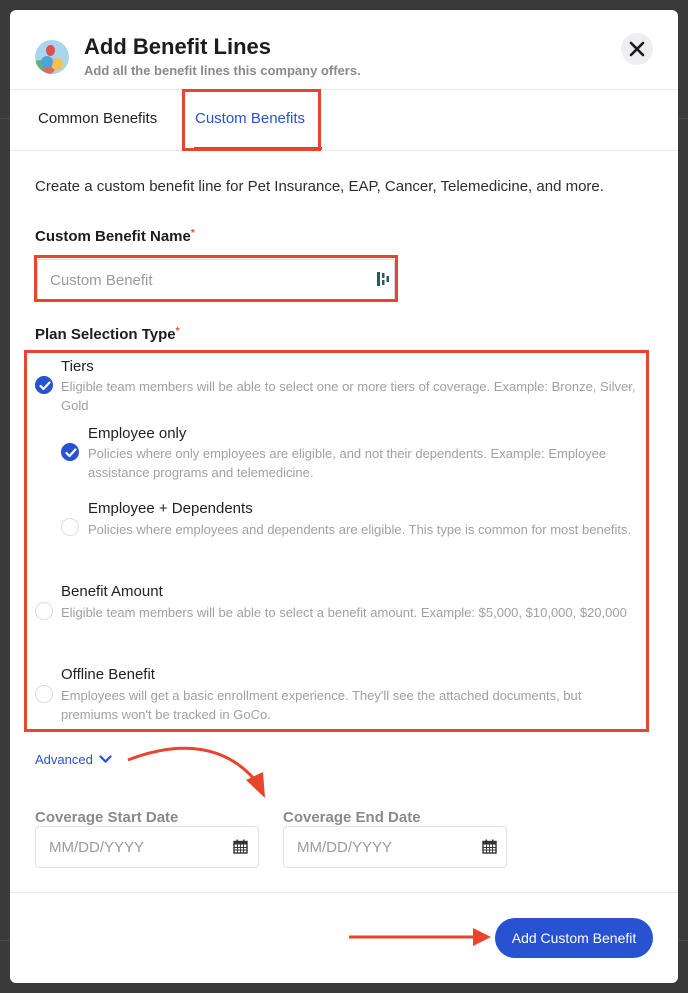  What do you see at coordinates (97, 120) in the screenshot?
I see `tab-common-benefits: Common Benefits` at bounding box center [97, 120].